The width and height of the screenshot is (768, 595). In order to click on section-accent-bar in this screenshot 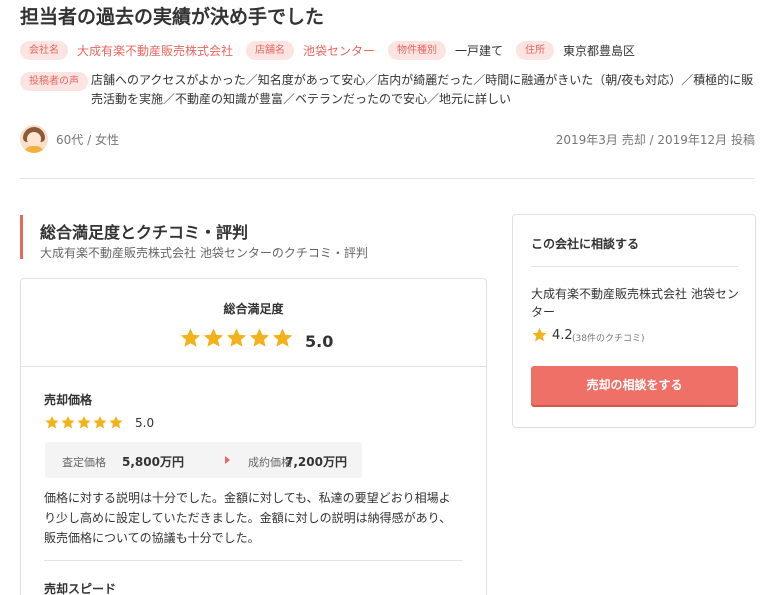, I will do `click(21, 237)`.